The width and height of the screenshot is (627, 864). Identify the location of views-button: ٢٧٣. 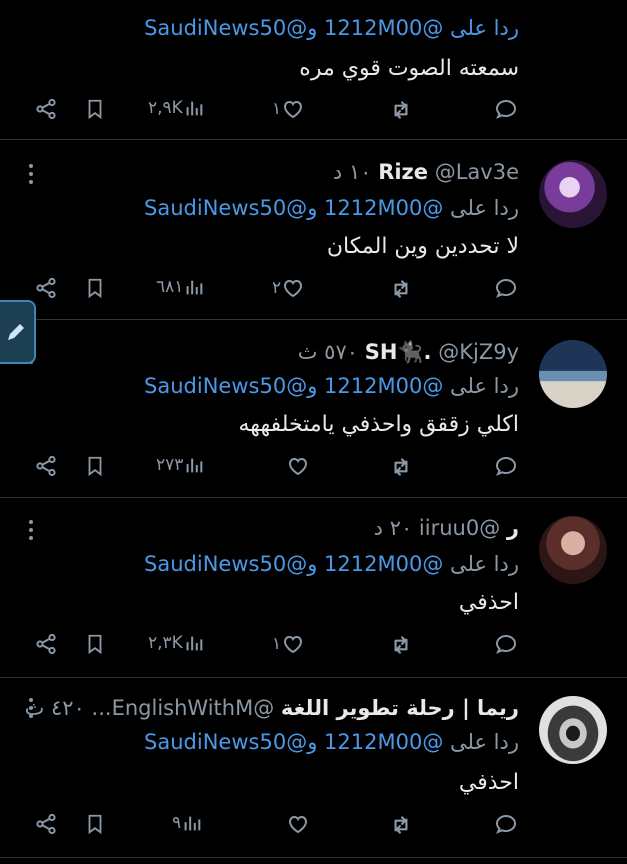
(180, 465).